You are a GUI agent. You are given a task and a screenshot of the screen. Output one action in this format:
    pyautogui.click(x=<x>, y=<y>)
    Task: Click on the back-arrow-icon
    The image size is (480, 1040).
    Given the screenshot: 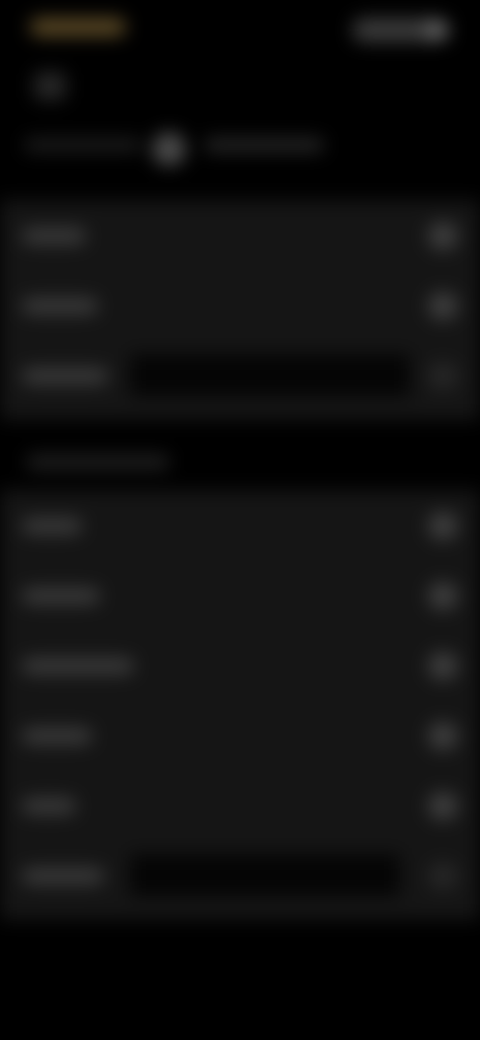 What is the action you would take?
    pyautogui.click(x=50, y=86)
    